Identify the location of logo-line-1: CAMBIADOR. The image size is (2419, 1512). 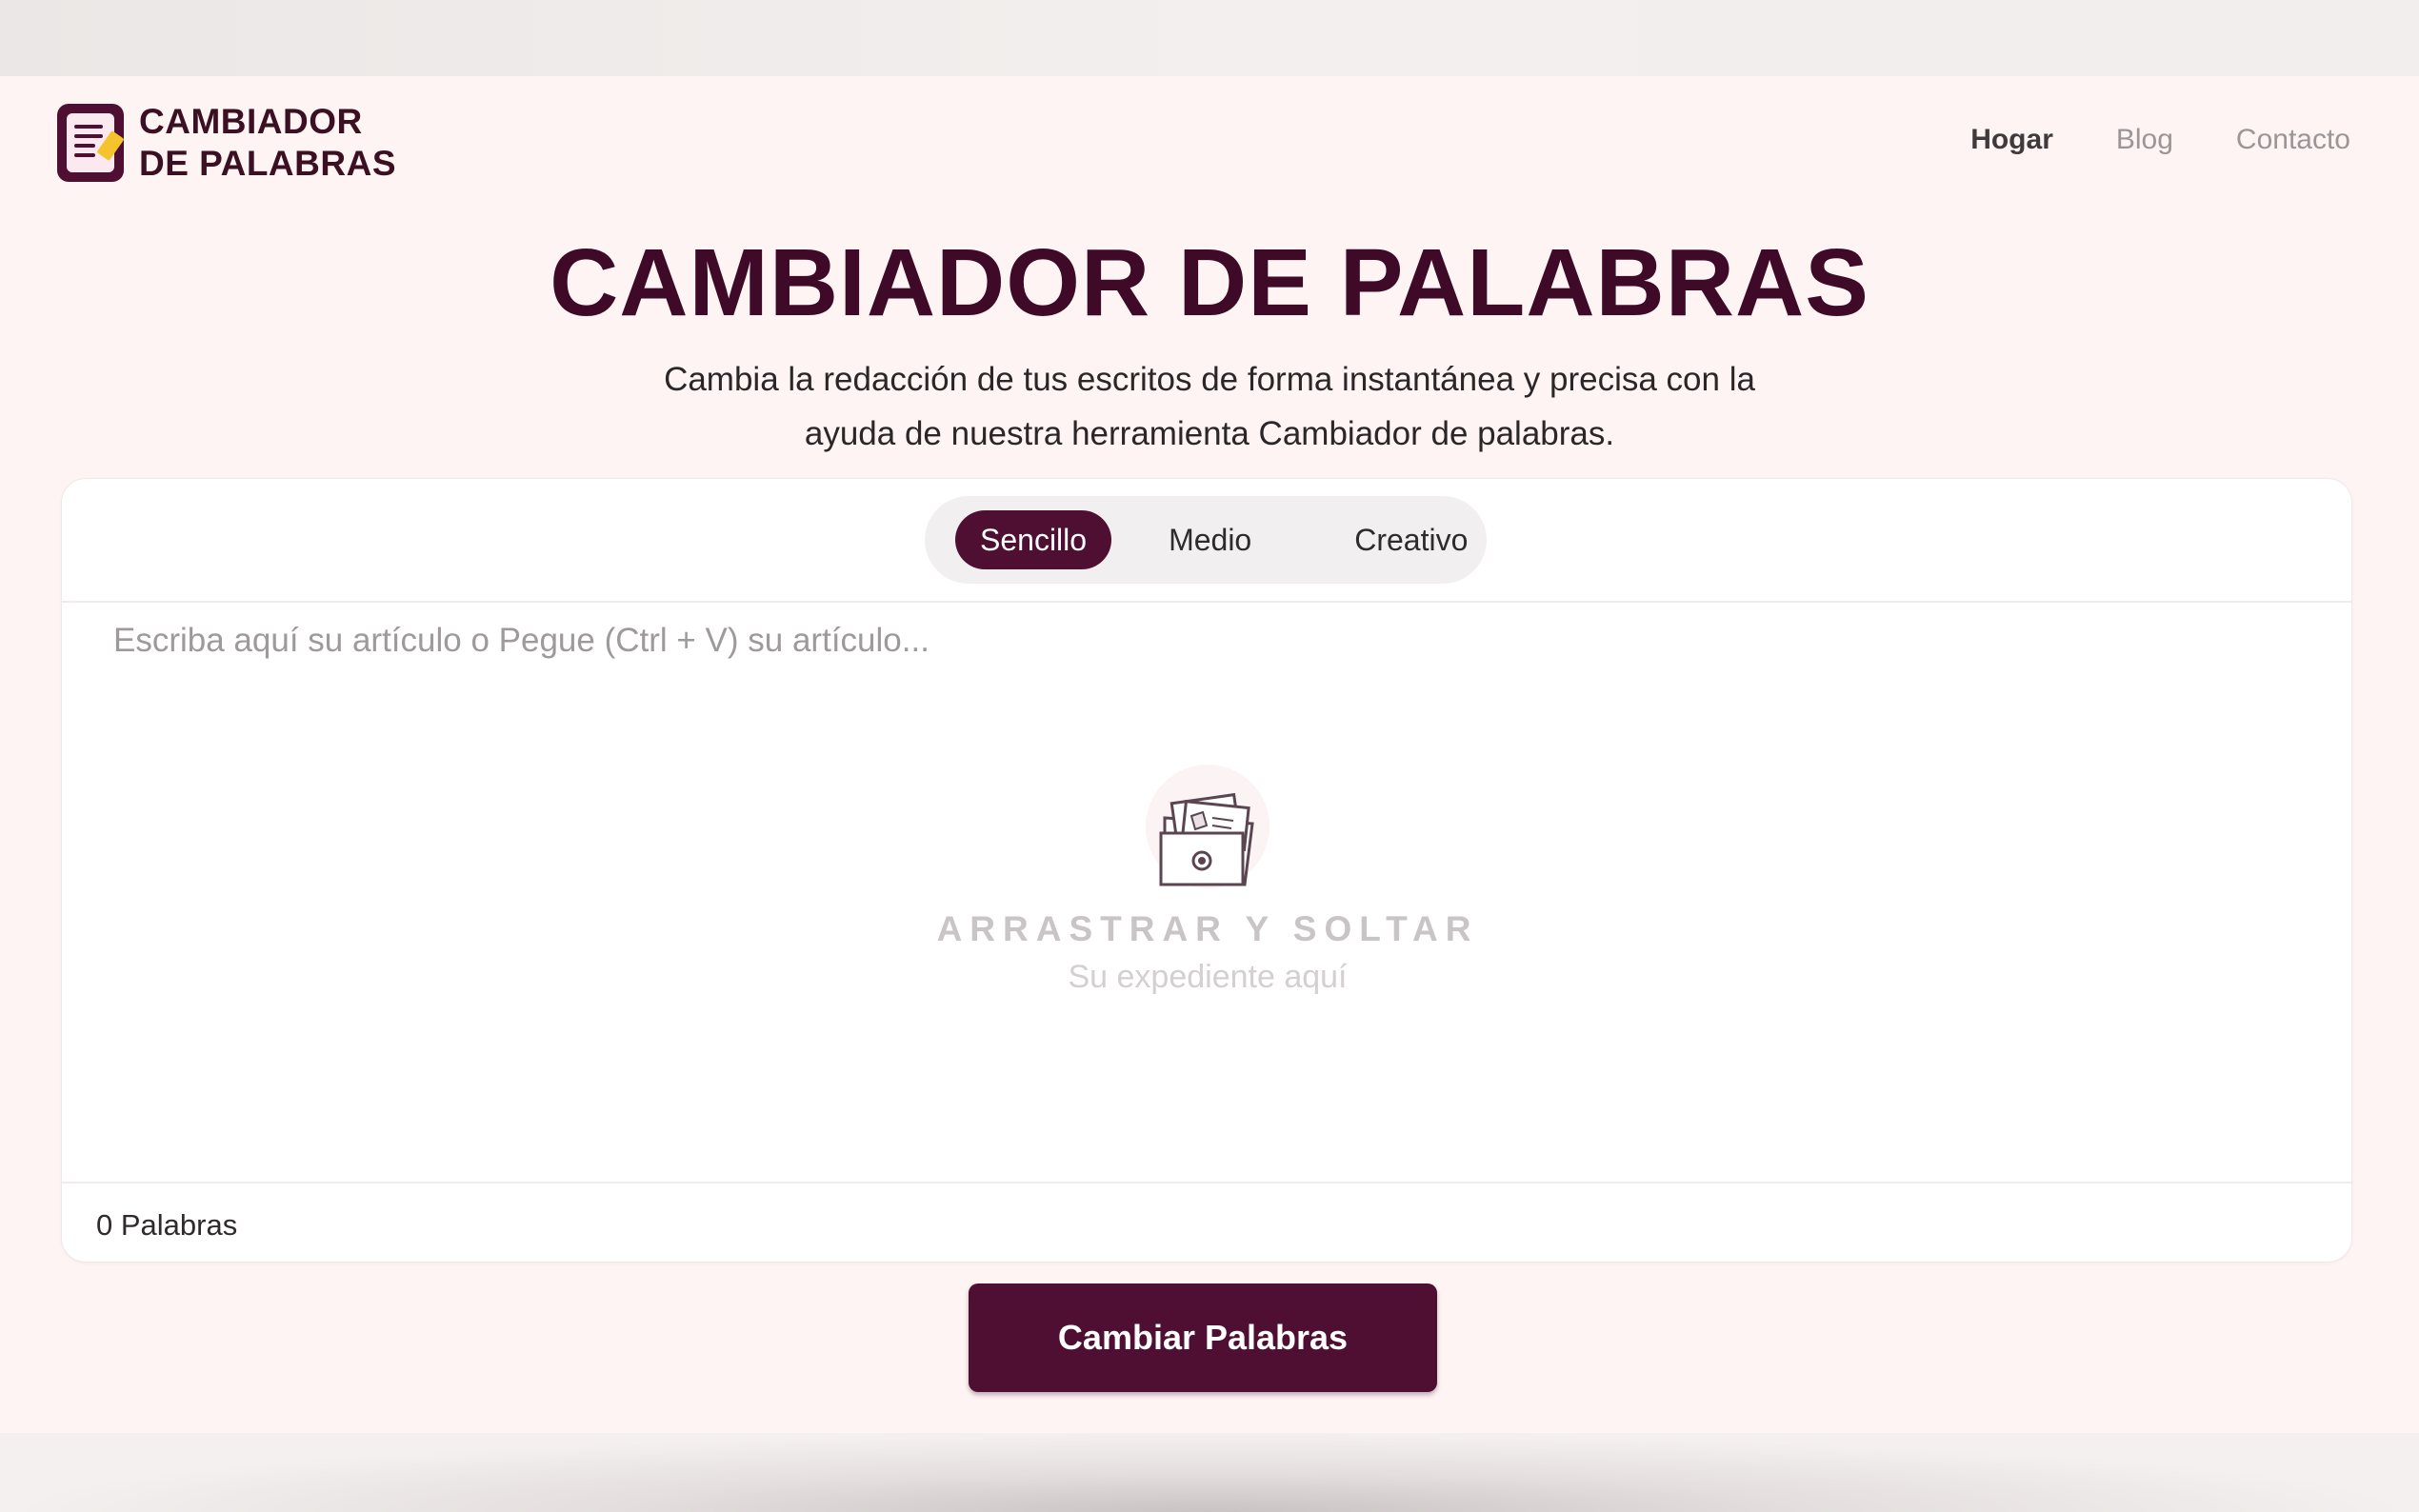
(251, 121).